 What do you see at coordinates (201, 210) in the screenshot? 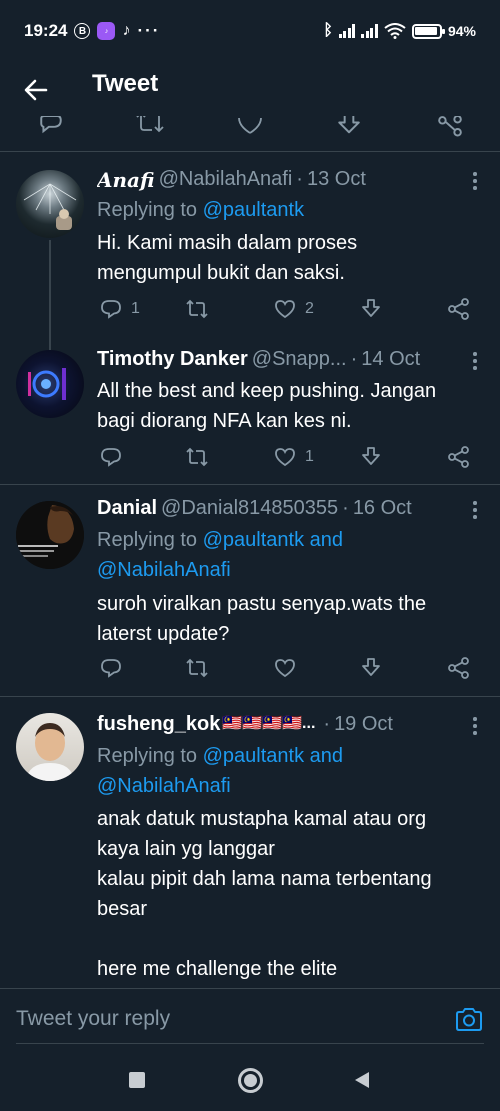
I see `replying-to: Replying to @paultantk` at bounding box center [201, 210].